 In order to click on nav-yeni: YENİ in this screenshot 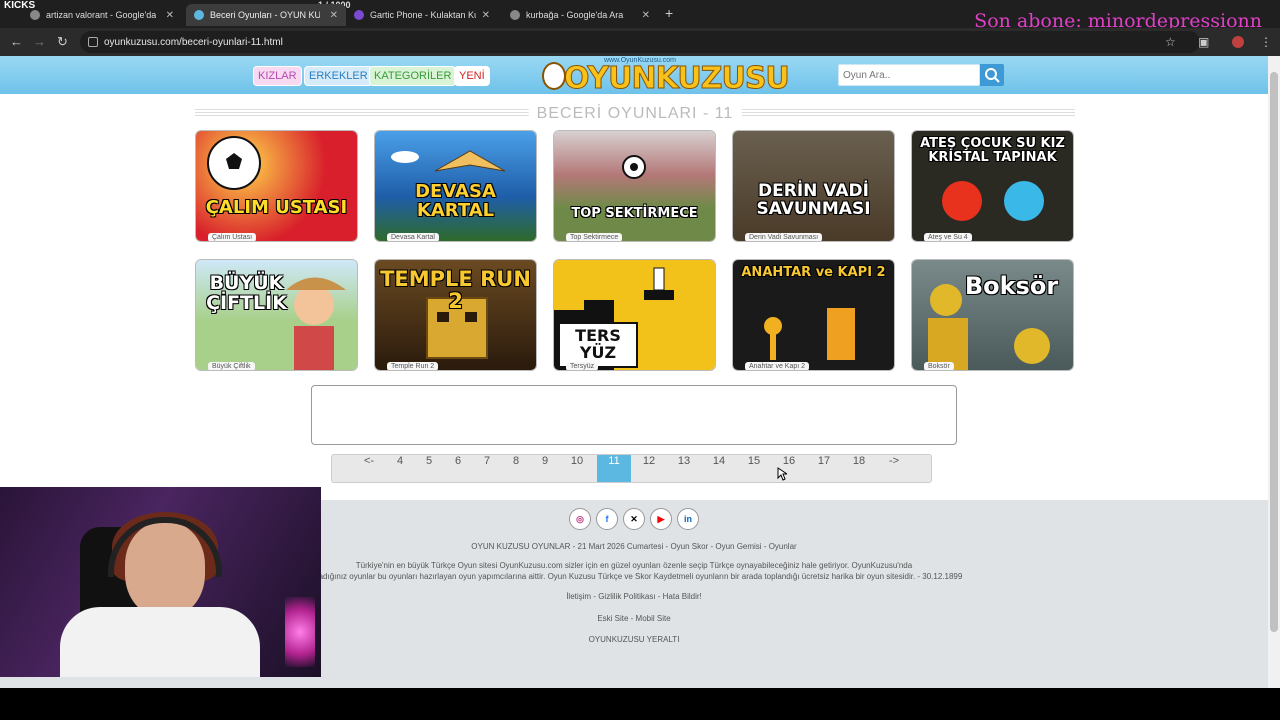, I will do `click(472, 76)`.